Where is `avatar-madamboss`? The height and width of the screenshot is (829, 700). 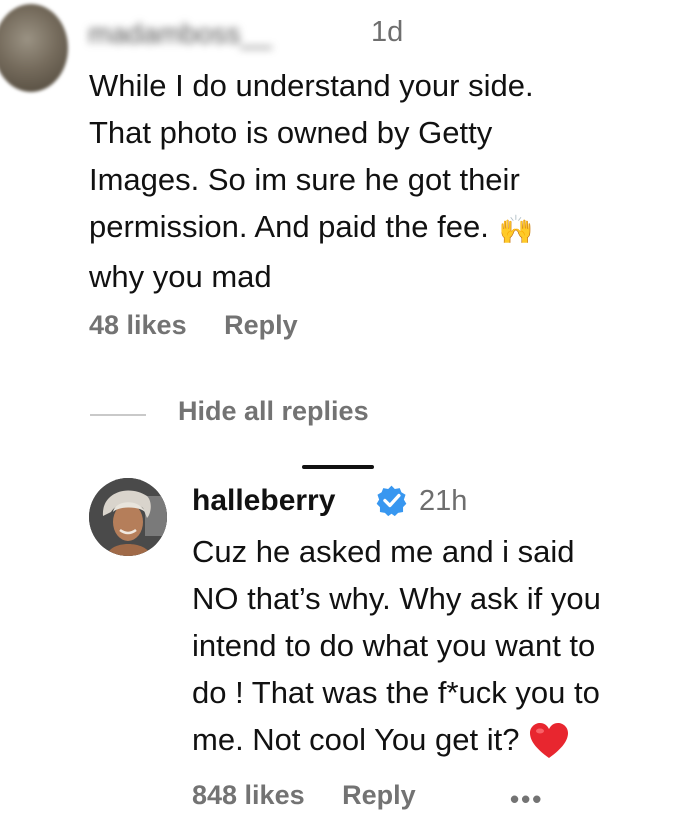
avatar-madamboss is located at coordinates (34, 48).